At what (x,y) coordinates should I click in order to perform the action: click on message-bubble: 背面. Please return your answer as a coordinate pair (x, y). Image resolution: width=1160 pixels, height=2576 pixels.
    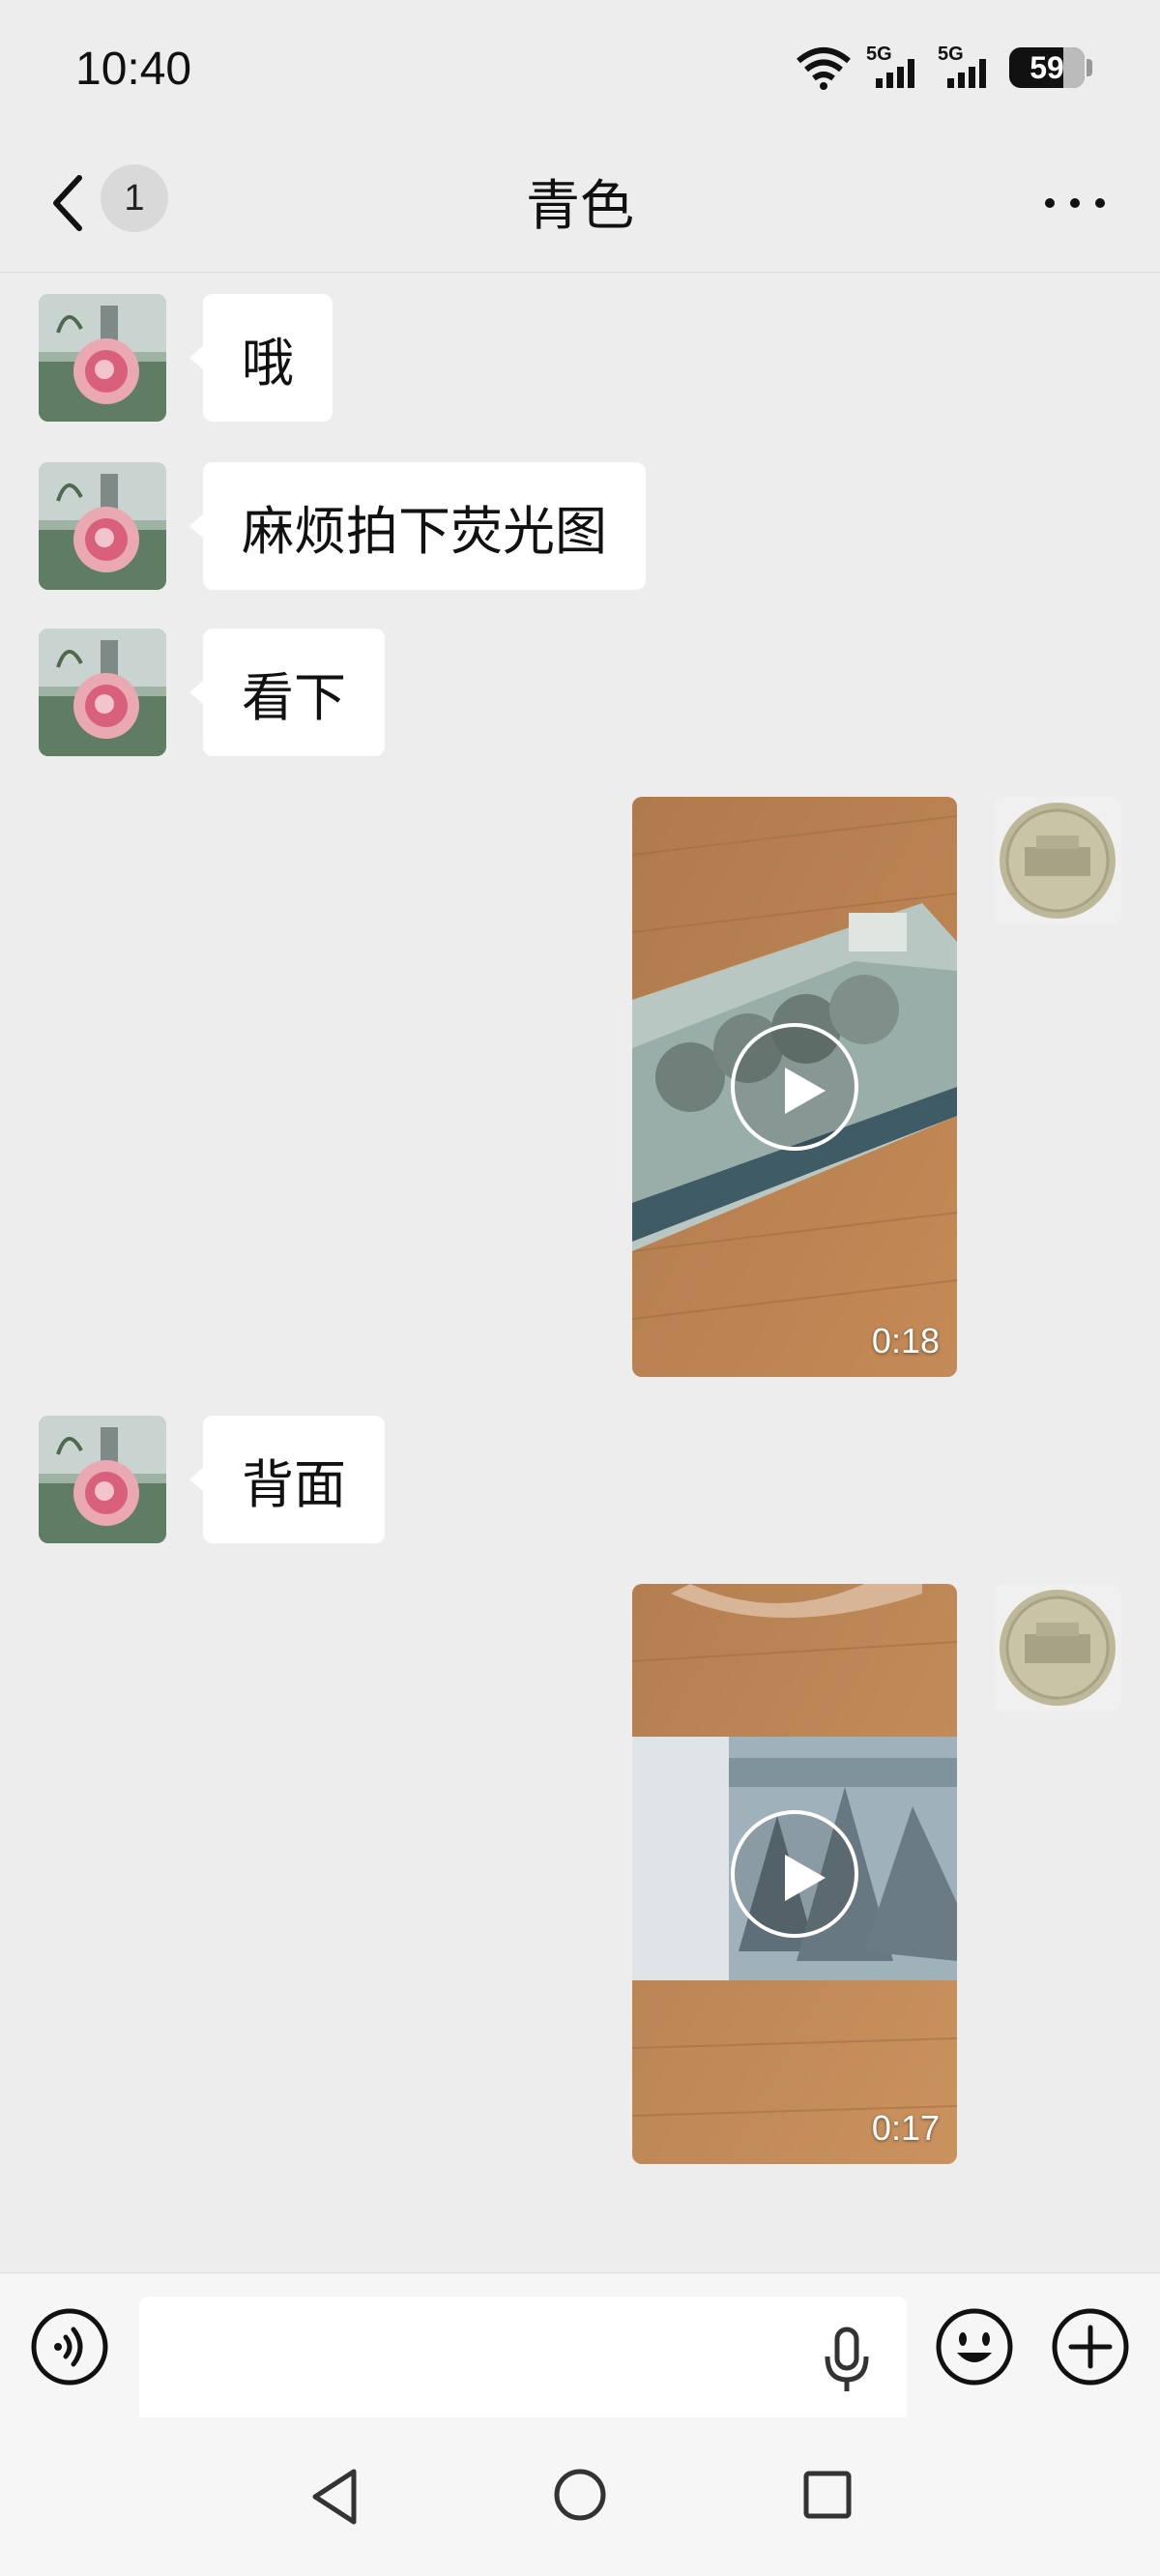
    Looking at the image, I should click on (287, 1479).